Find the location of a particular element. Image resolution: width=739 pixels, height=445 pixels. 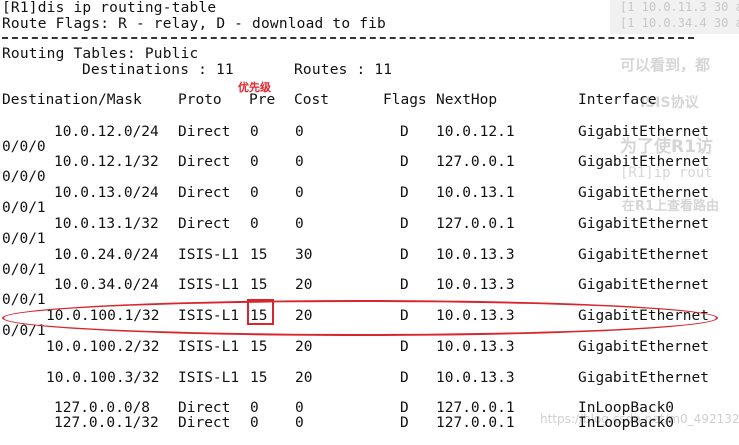

highlight-oval is located at coordinates (360, 318).